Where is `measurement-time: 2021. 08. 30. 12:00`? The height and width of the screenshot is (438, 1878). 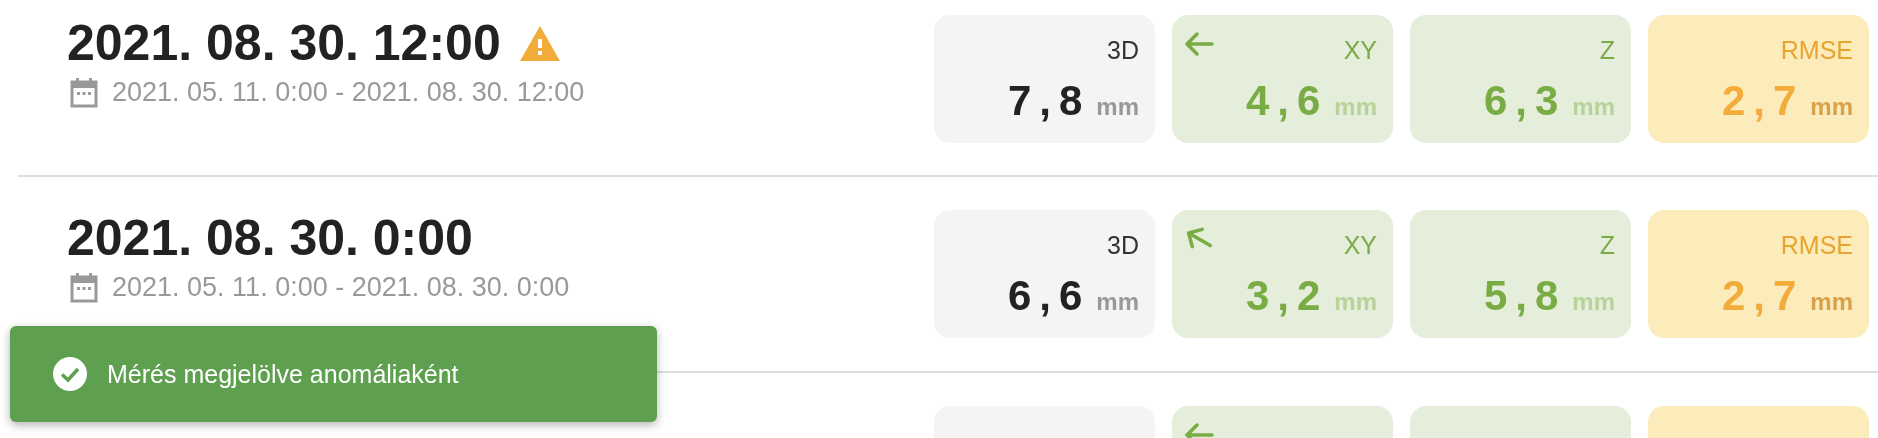 measurement-time: 2021. 08. 30. 12:00 is located at coordinates (284, 43).